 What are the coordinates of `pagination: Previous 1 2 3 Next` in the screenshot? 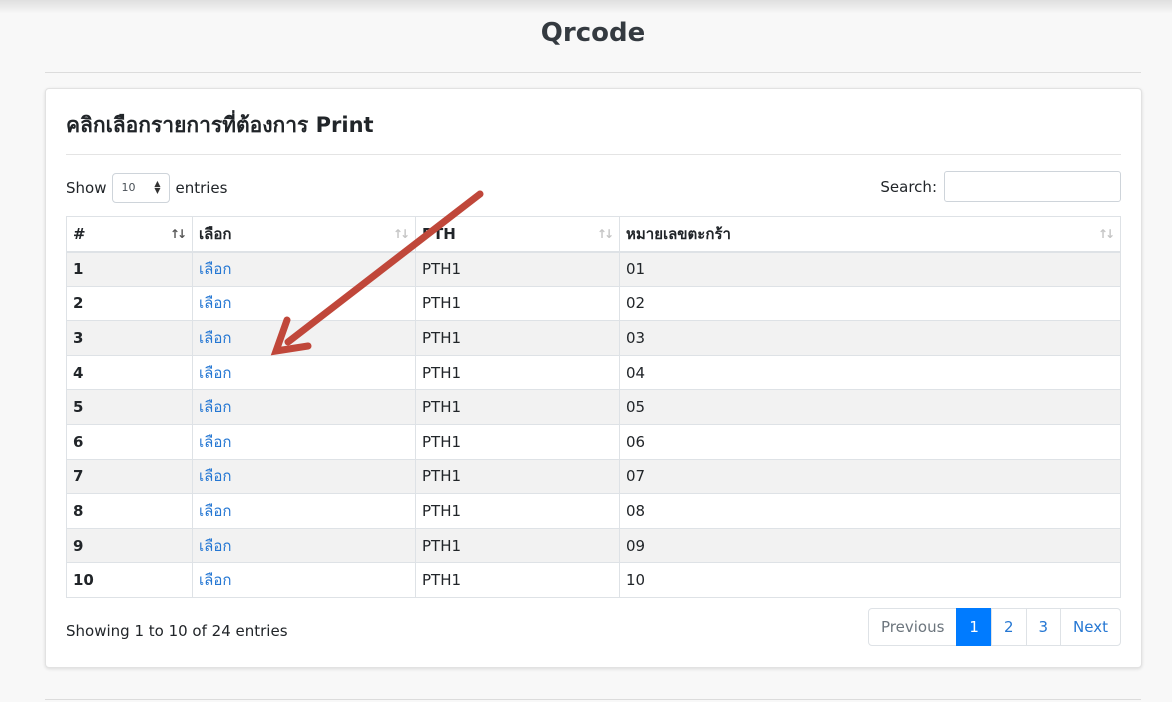 It's located at (994, 627).